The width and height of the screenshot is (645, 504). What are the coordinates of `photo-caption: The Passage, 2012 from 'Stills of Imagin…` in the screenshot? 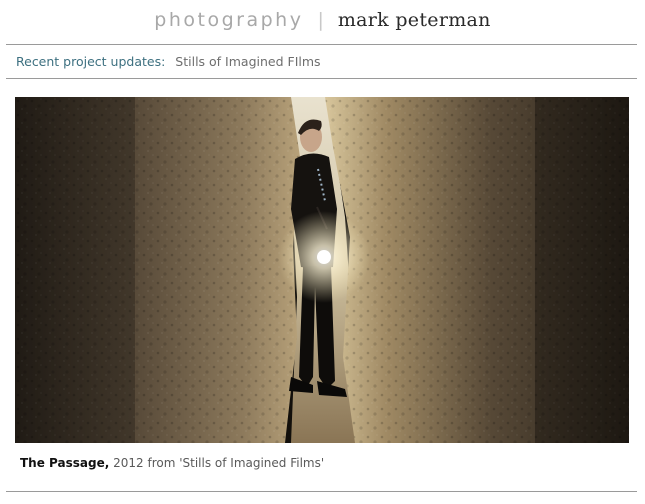 It's located at (172, 463).